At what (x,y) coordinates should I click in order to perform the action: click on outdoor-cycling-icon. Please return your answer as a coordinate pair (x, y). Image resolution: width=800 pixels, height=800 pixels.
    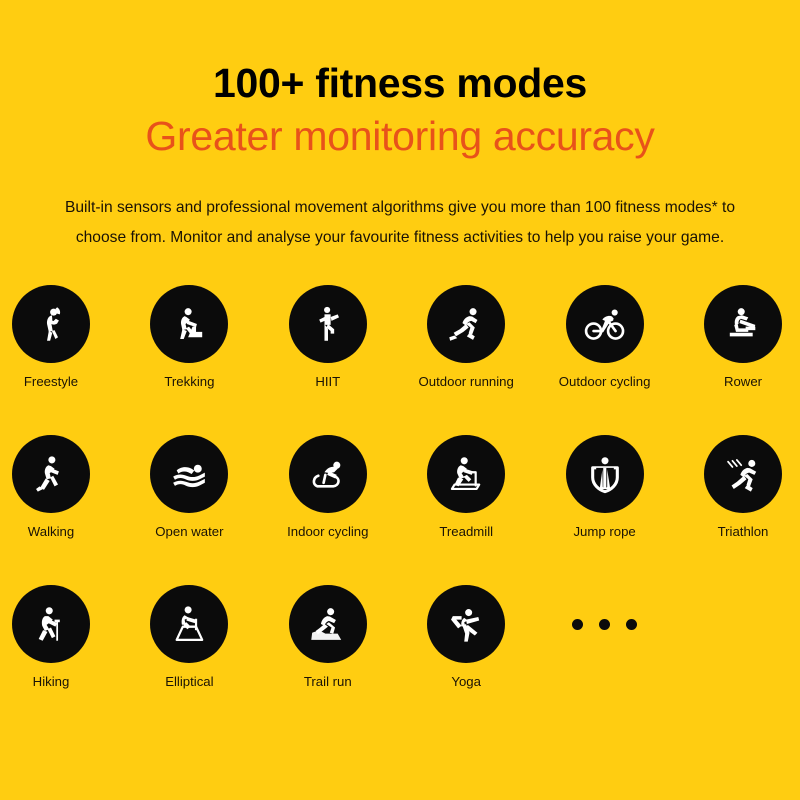
    Looking at the image, I should click on (604, 324).